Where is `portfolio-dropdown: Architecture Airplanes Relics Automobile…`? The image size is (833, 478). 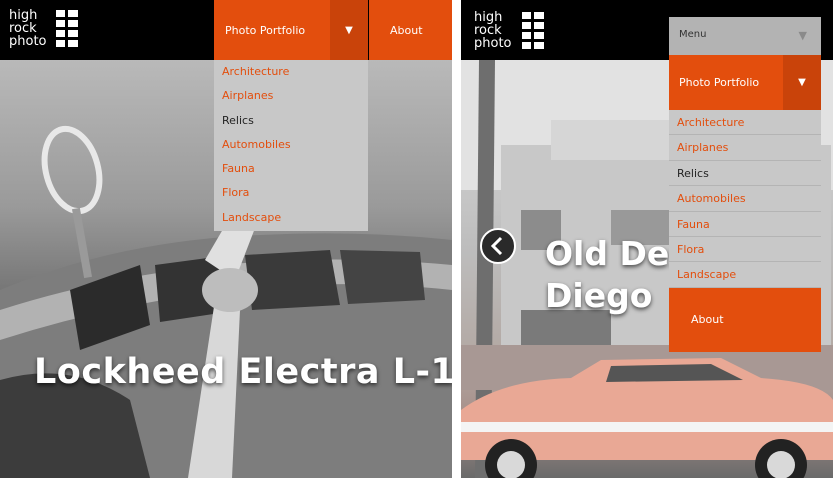 portfolio-dropdown: Architecture Airplanes Relics Automobile… is located at coordinates (291, 145).